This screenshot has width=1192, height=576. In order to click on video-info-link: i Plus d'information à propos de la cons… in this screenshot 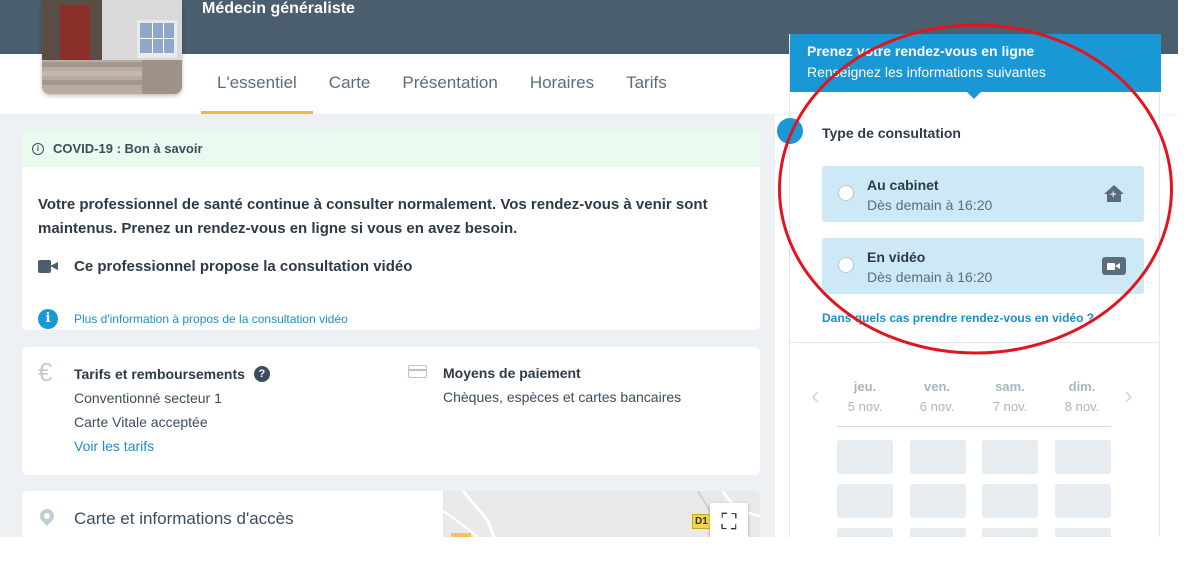, I will do `click(193, 319)`.